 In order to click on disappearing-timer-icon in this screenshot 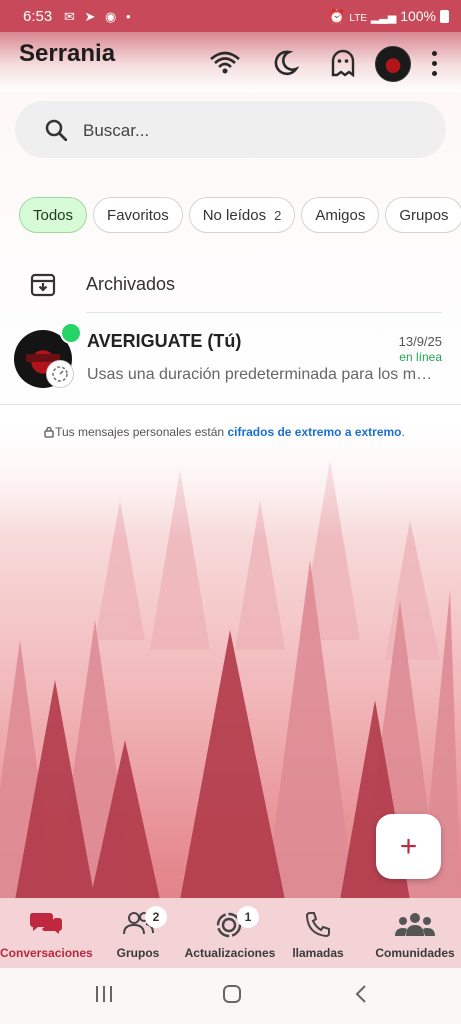, I will do `click(60, 374)`.